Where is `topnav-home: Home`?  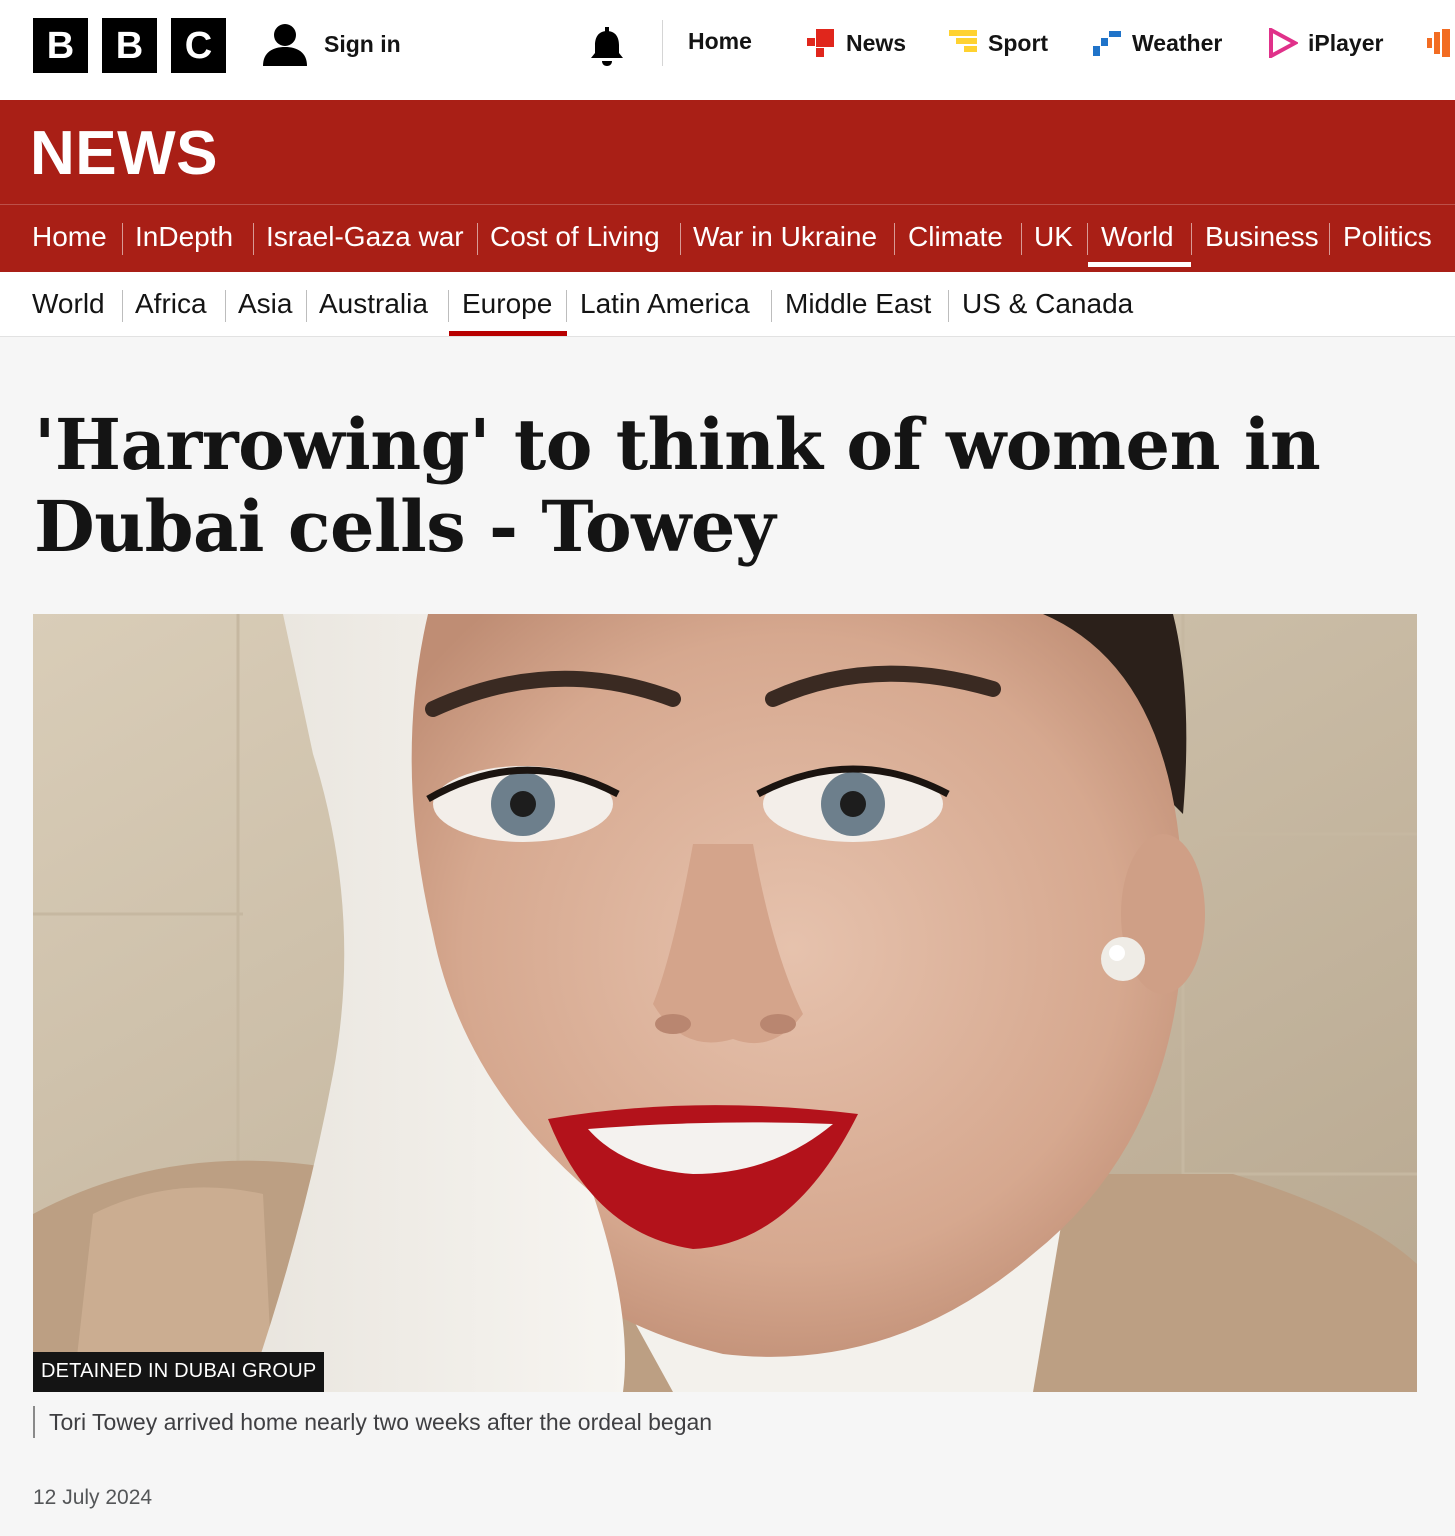 topnav-home: Home is located at coordinates (720, 41).